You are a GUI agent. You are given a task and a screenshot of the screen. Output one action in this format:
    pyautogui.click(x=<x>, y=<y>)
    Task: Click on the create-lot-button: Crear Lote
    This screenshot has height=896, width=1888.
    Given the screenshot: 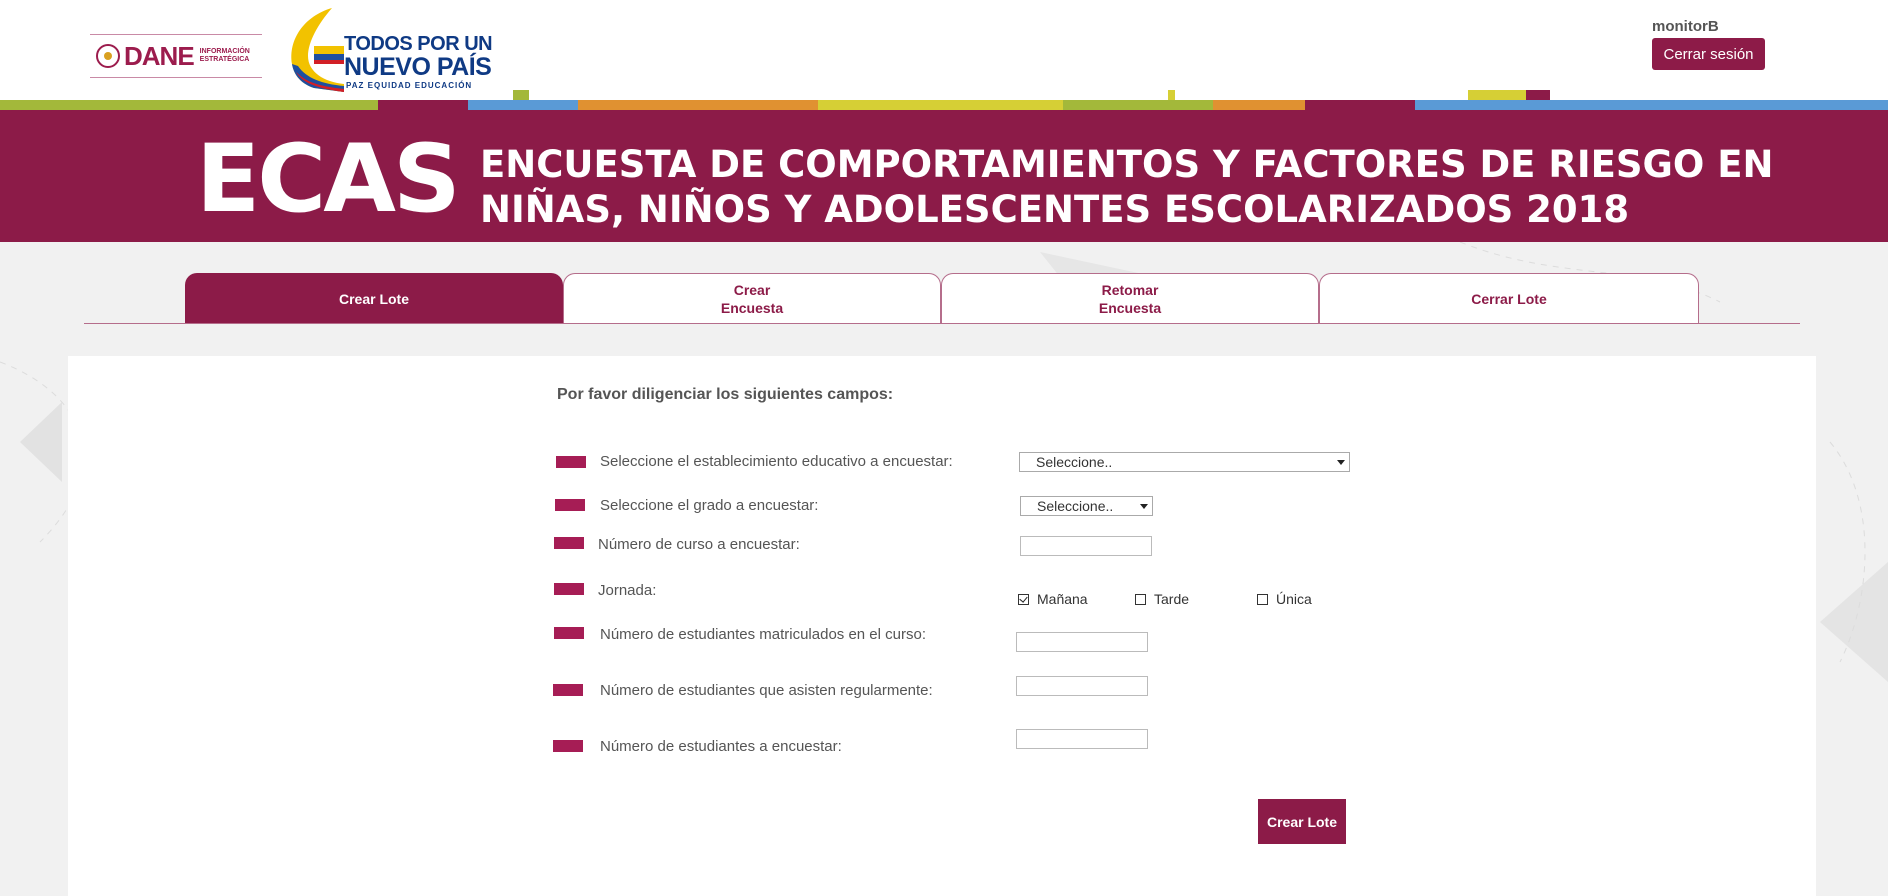 What is the action you would take?
    pyautogui.click(x=1302, y=821)
    